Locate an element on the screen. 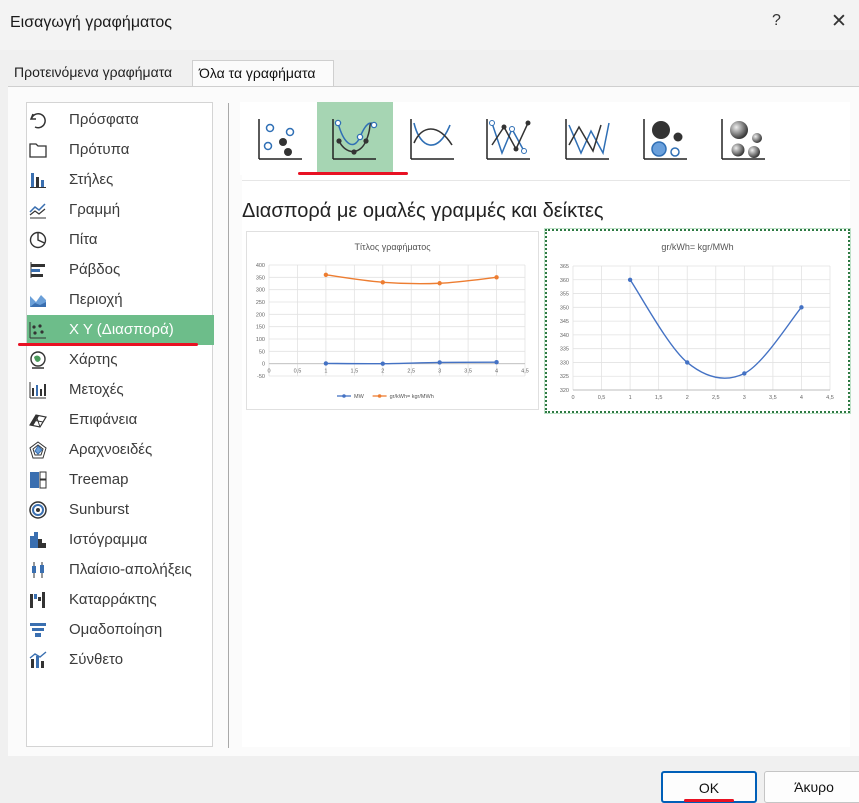 This screenshot has width=859, height=803. y-tick-label: 360 is located at coordinates (564, 281).